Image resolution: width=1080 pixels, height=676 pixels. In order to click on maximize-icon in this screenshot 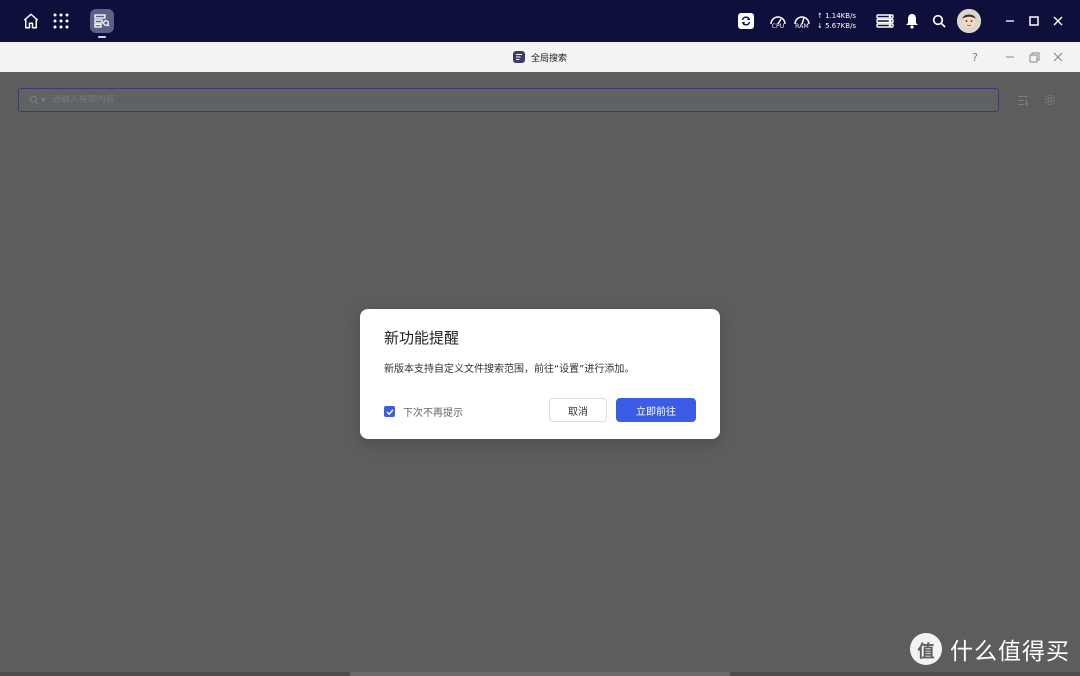, I will do `click(1034, 21)`.